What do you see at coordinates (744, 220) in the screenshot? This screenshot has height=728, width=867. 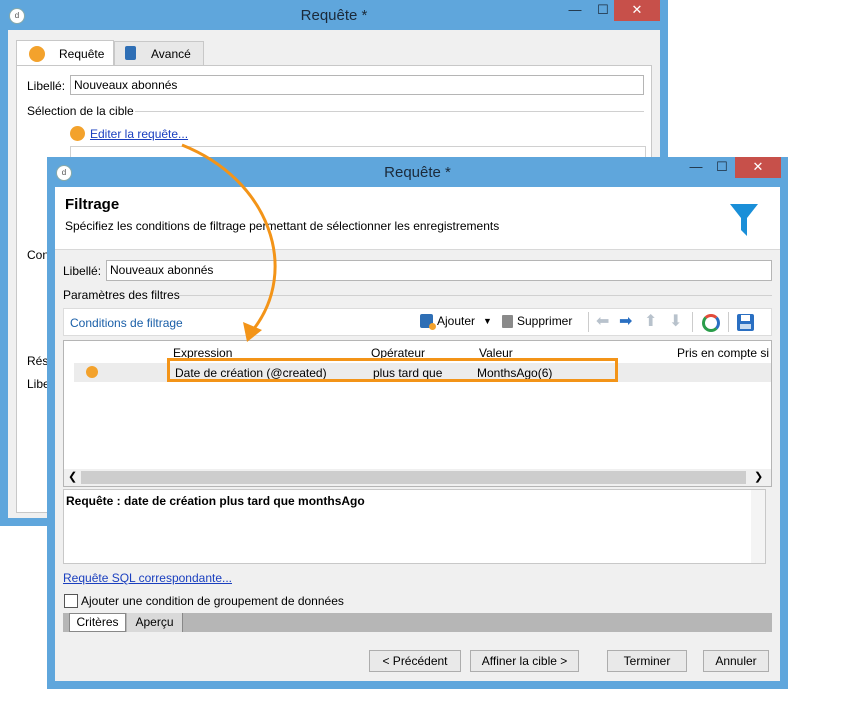 I see `funnel-icon` at bounding box center [744, 220].